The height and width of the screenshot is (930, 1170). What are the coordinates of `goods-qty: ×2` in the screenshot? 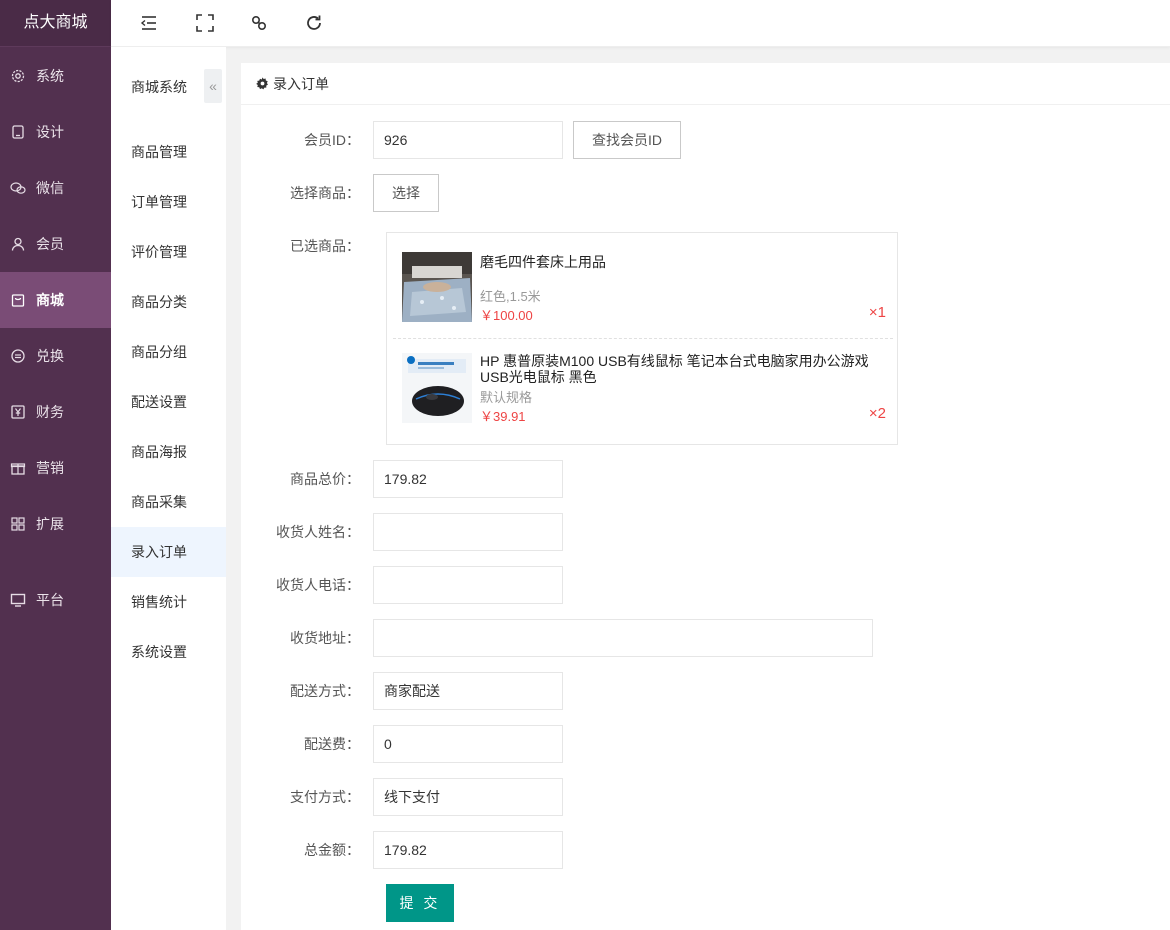 It's located at (877, 413).